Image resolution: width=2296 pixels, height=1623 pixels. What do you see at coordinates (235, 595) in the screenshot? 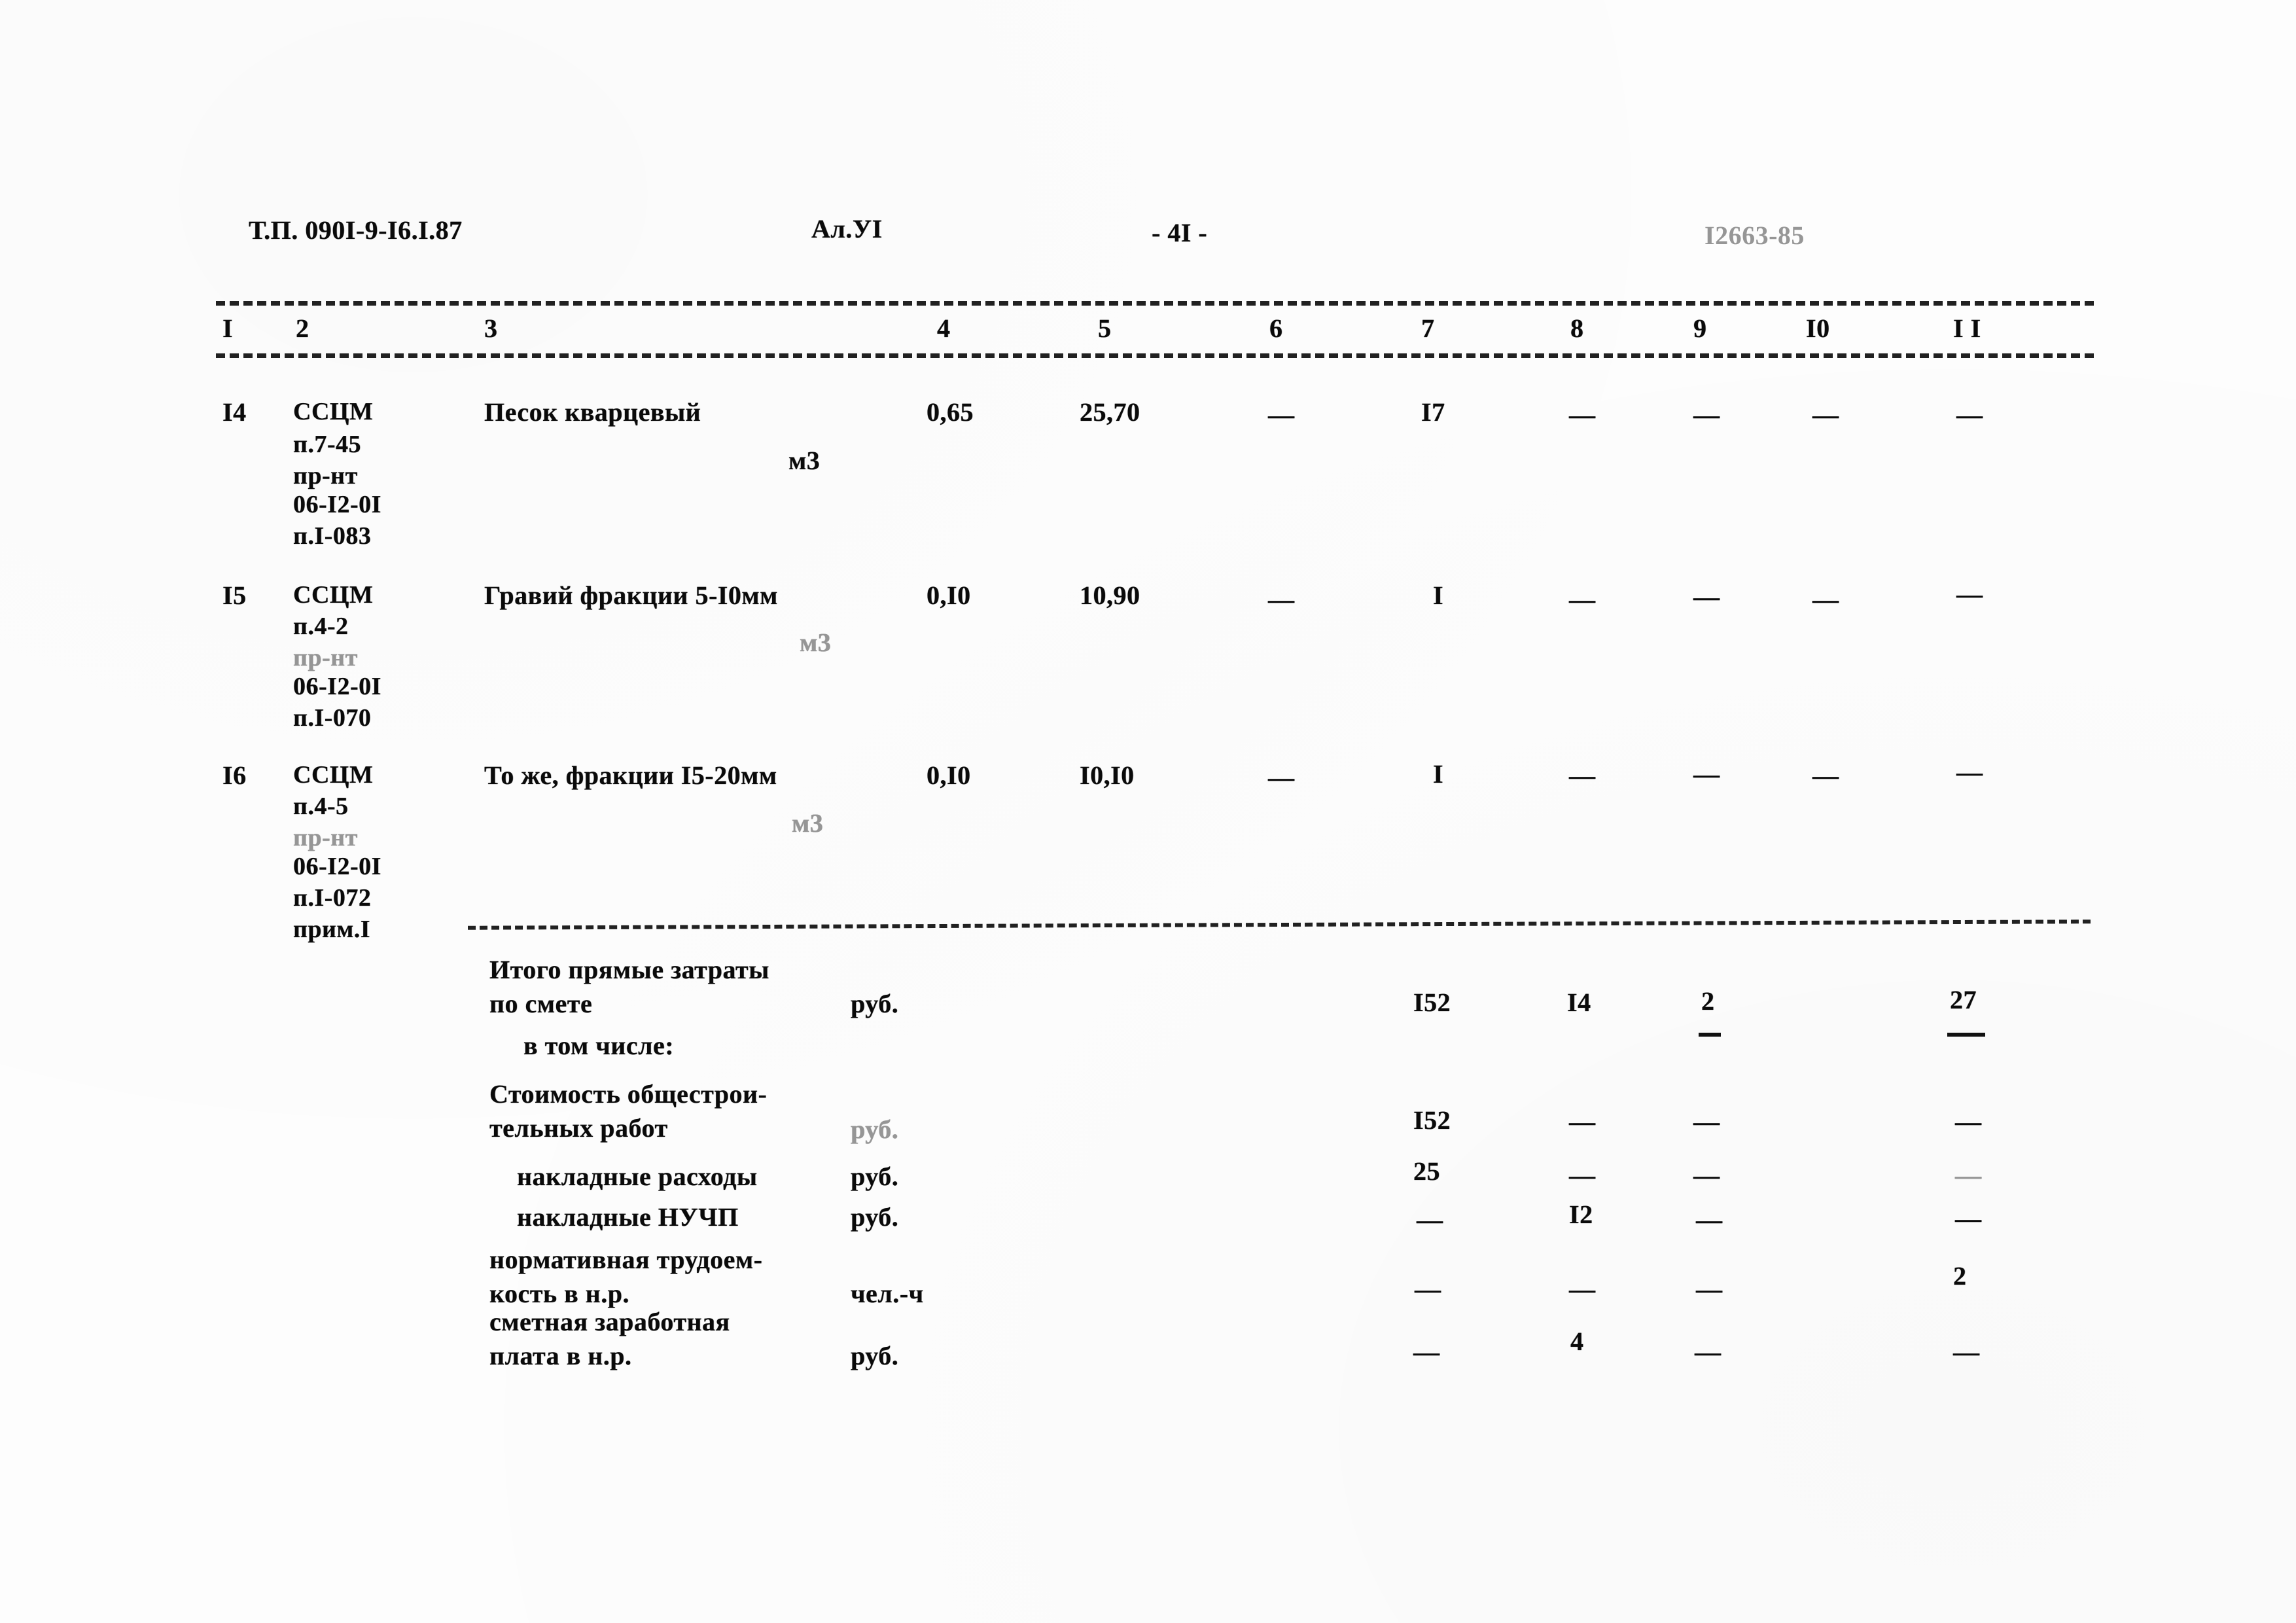
I see `row-number: I5` at bounding box center [235, 595].